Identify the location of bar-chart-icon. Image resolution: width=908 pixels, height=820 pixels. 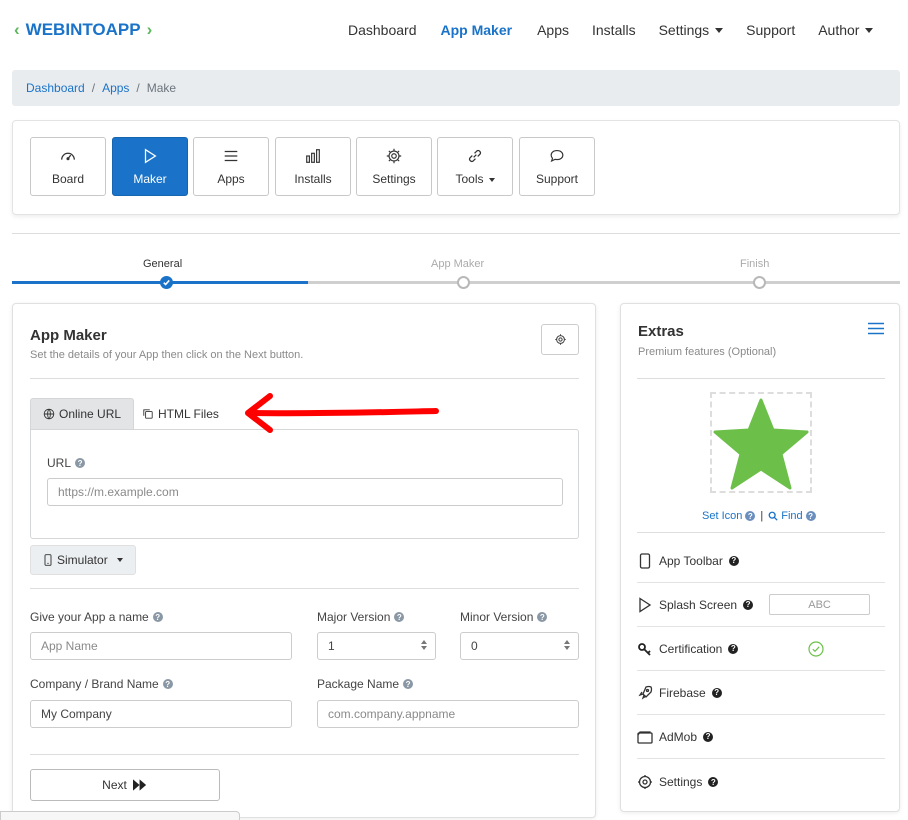
(313, 156).